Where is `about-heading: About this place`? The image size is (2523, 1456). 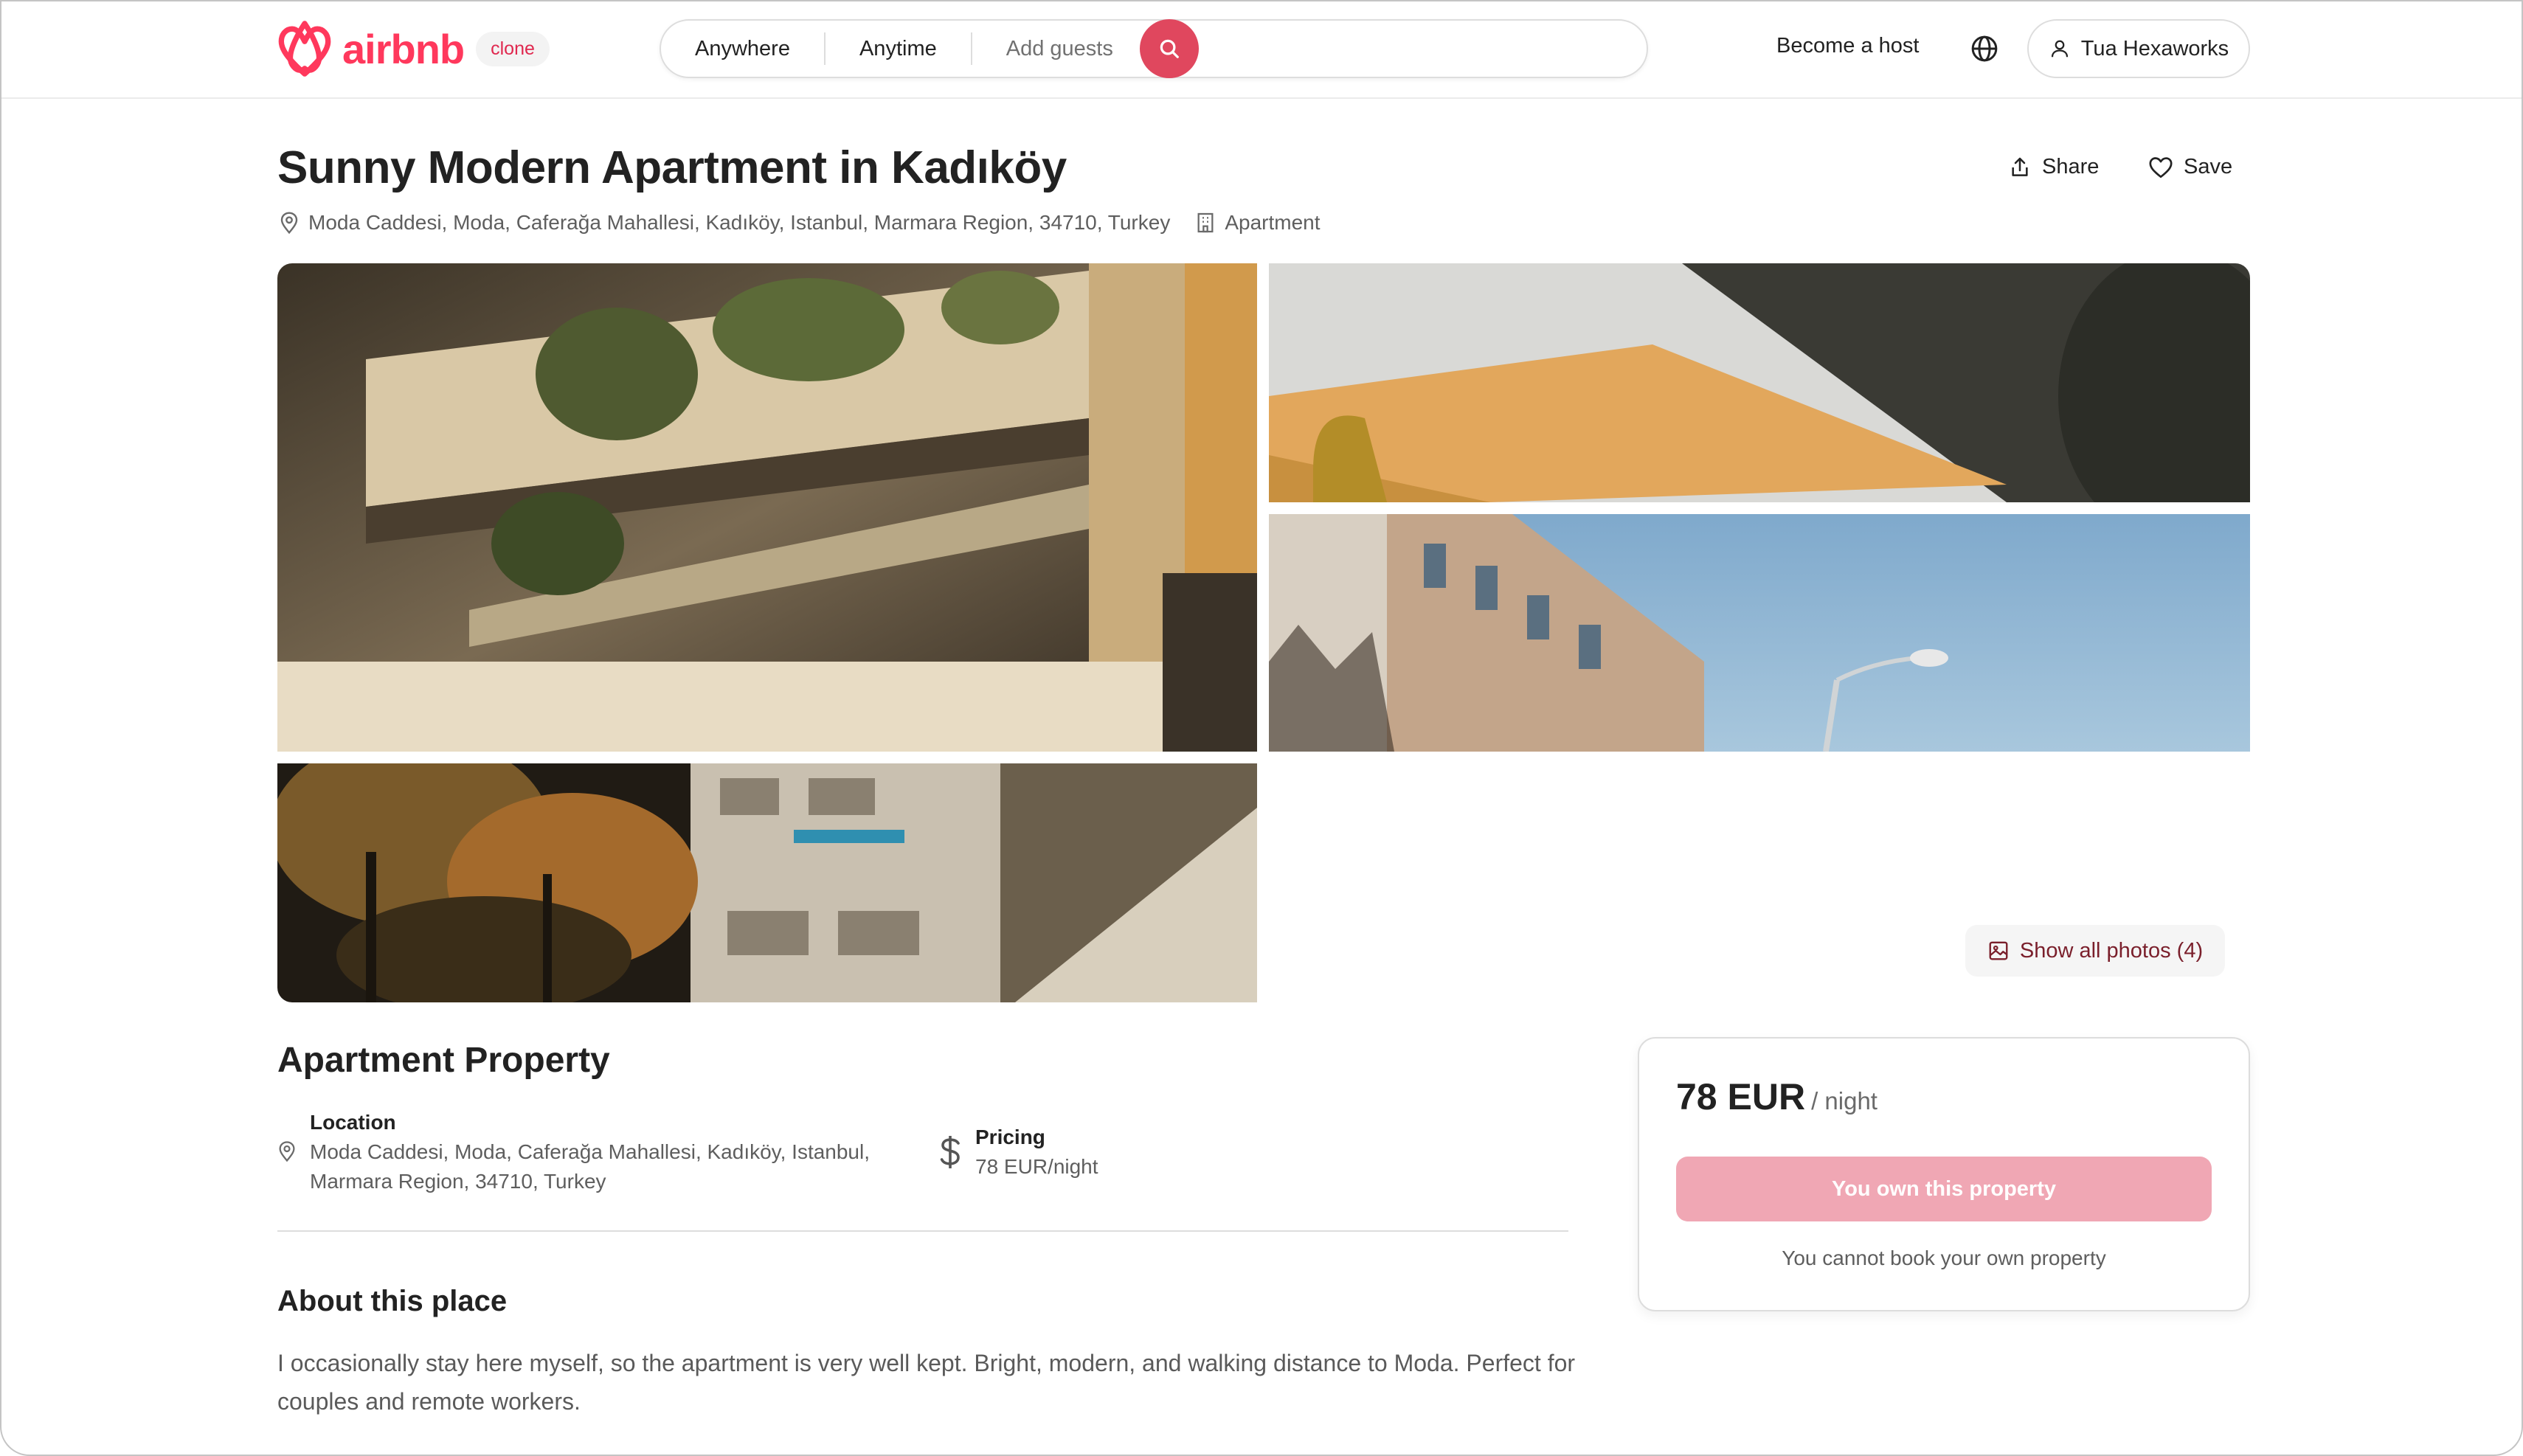 about-heading: About this place is located at coordinates (392, 1301).